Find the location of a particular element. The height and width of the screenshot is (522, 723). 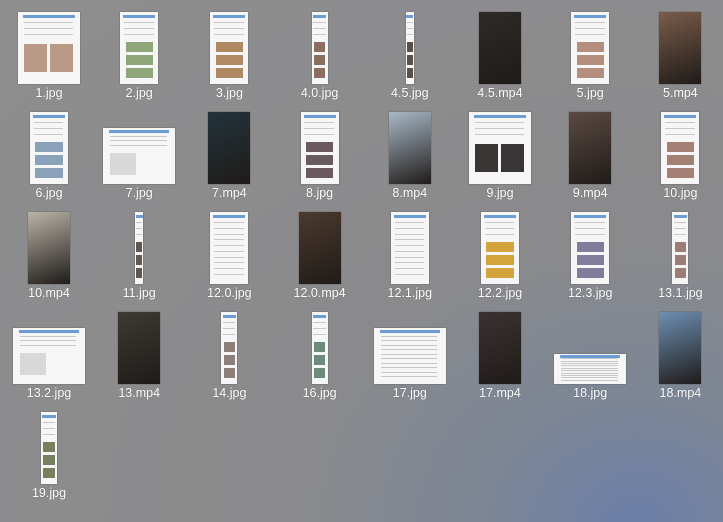

file-item: 12.0.mp4 is located at coordinates (320, 258).